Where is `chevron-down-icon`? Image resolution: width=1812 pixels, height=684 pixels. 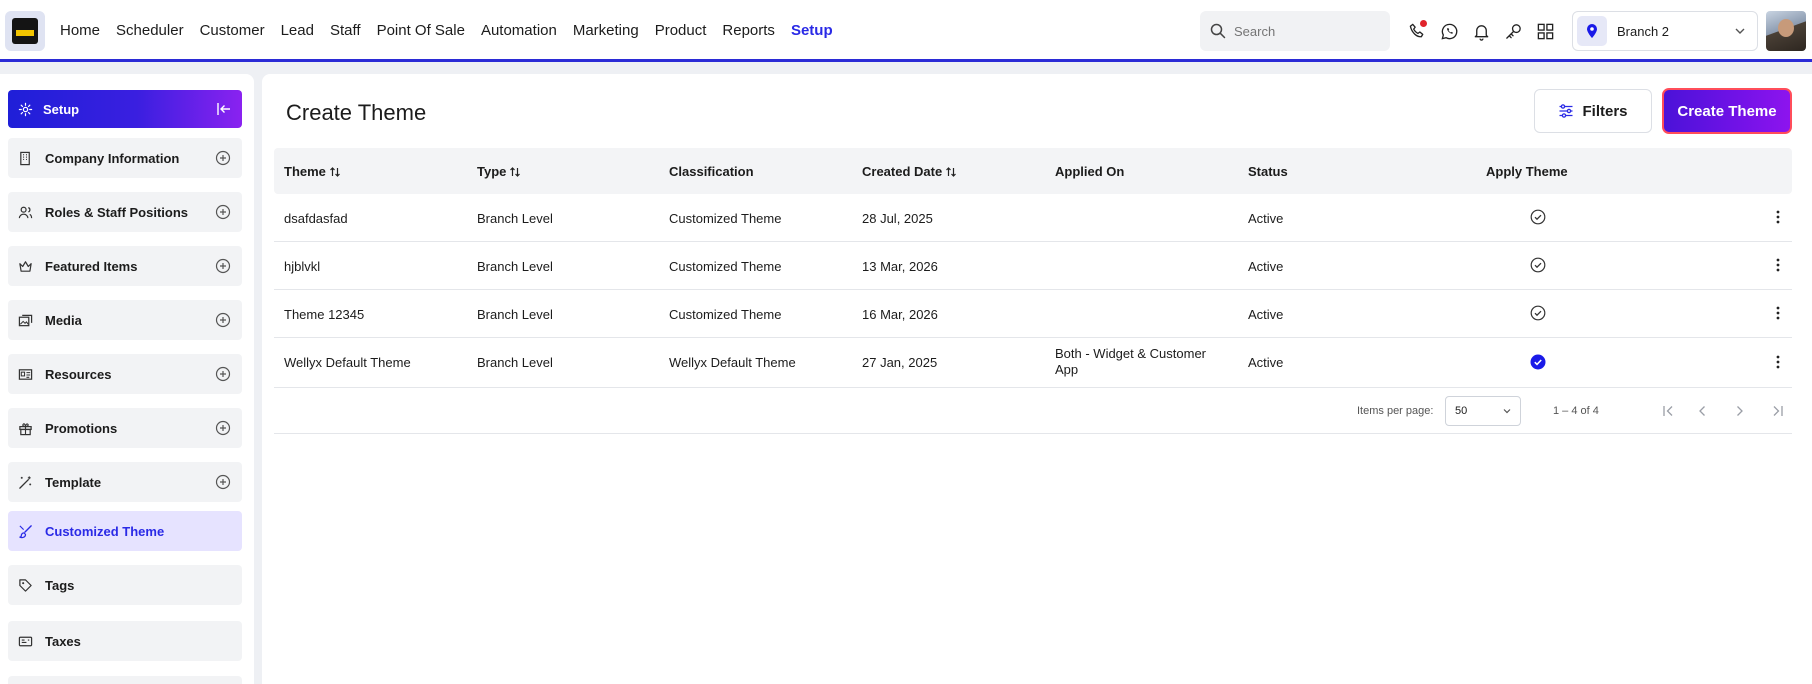
chevron-down-icon is located at coordinates (1740, 31).